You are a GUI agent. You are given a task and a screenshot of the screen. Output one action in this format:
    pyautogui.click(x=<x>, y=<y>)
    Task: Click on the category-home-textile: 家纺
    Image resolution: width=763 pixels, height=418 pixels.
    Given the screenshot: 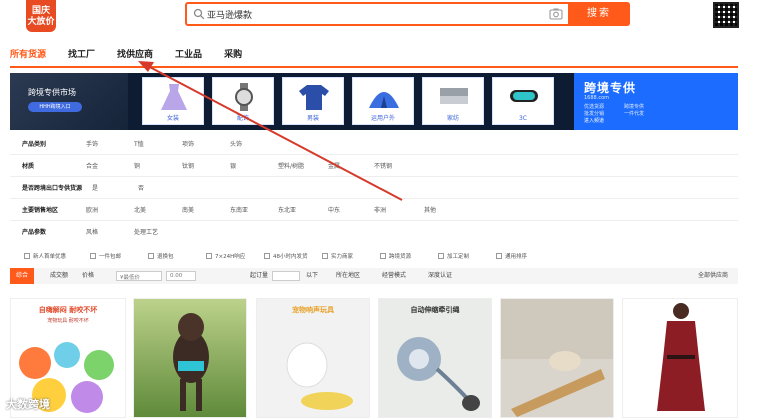 What is the action you would take?
    pyautogui.click(x=453, y=101)
    